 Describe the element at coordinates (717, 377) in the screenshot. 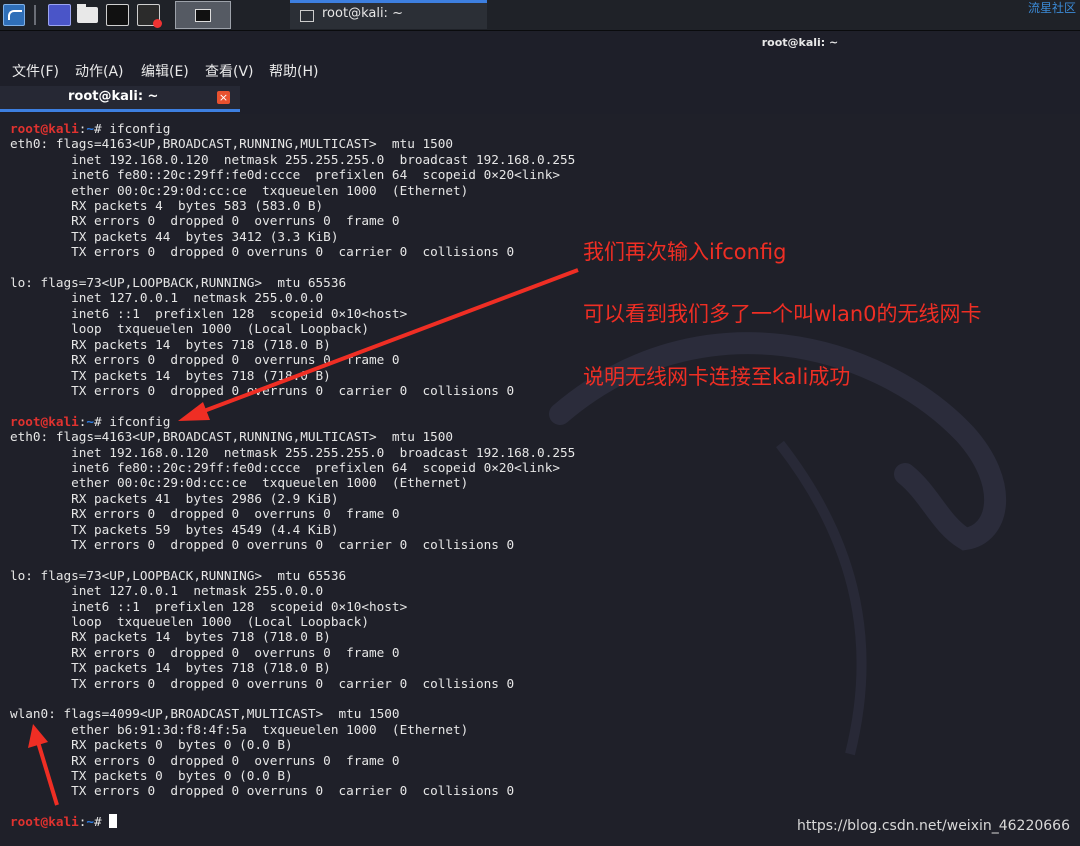

I see `annotation-line-3: 说明无线网卡连接至kali成功` at that location.